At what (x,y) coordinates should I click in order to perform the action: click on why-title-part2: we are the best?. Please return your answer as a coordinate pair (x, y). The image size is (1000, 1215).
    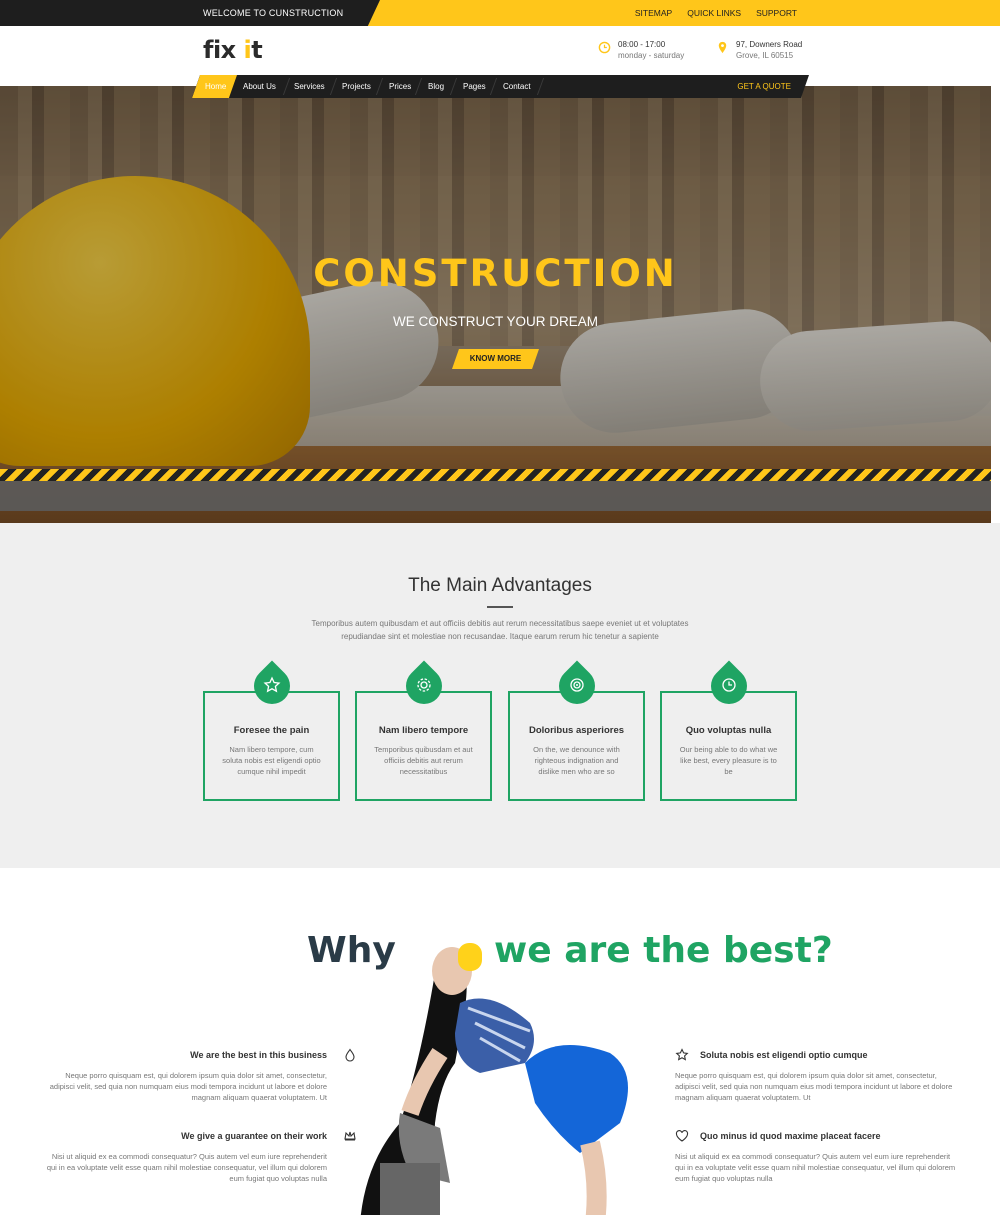
    Looking at the image, I should click on (663, 950).